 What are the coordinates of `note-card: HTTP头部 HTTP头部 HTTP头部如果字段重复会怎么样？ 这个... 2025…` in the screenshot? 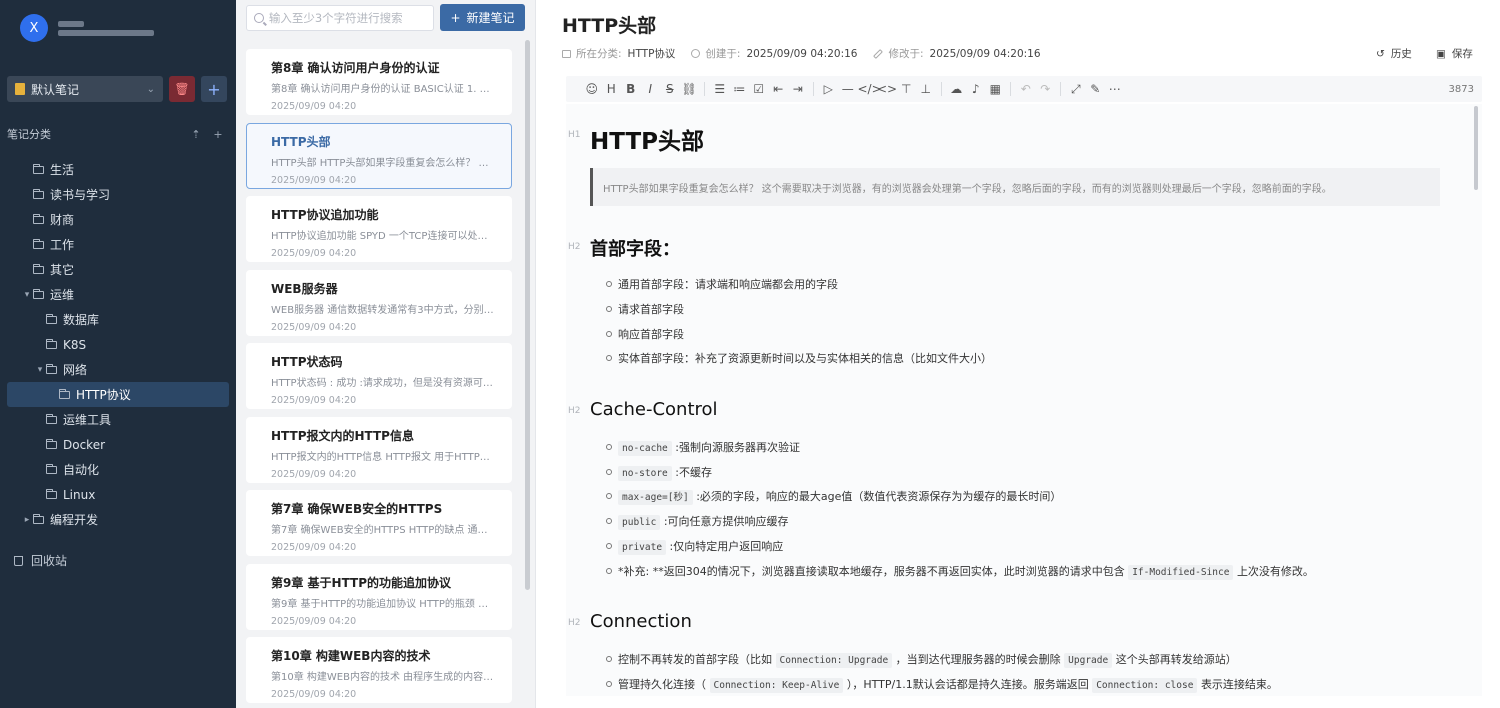 It's located at (379, 155).